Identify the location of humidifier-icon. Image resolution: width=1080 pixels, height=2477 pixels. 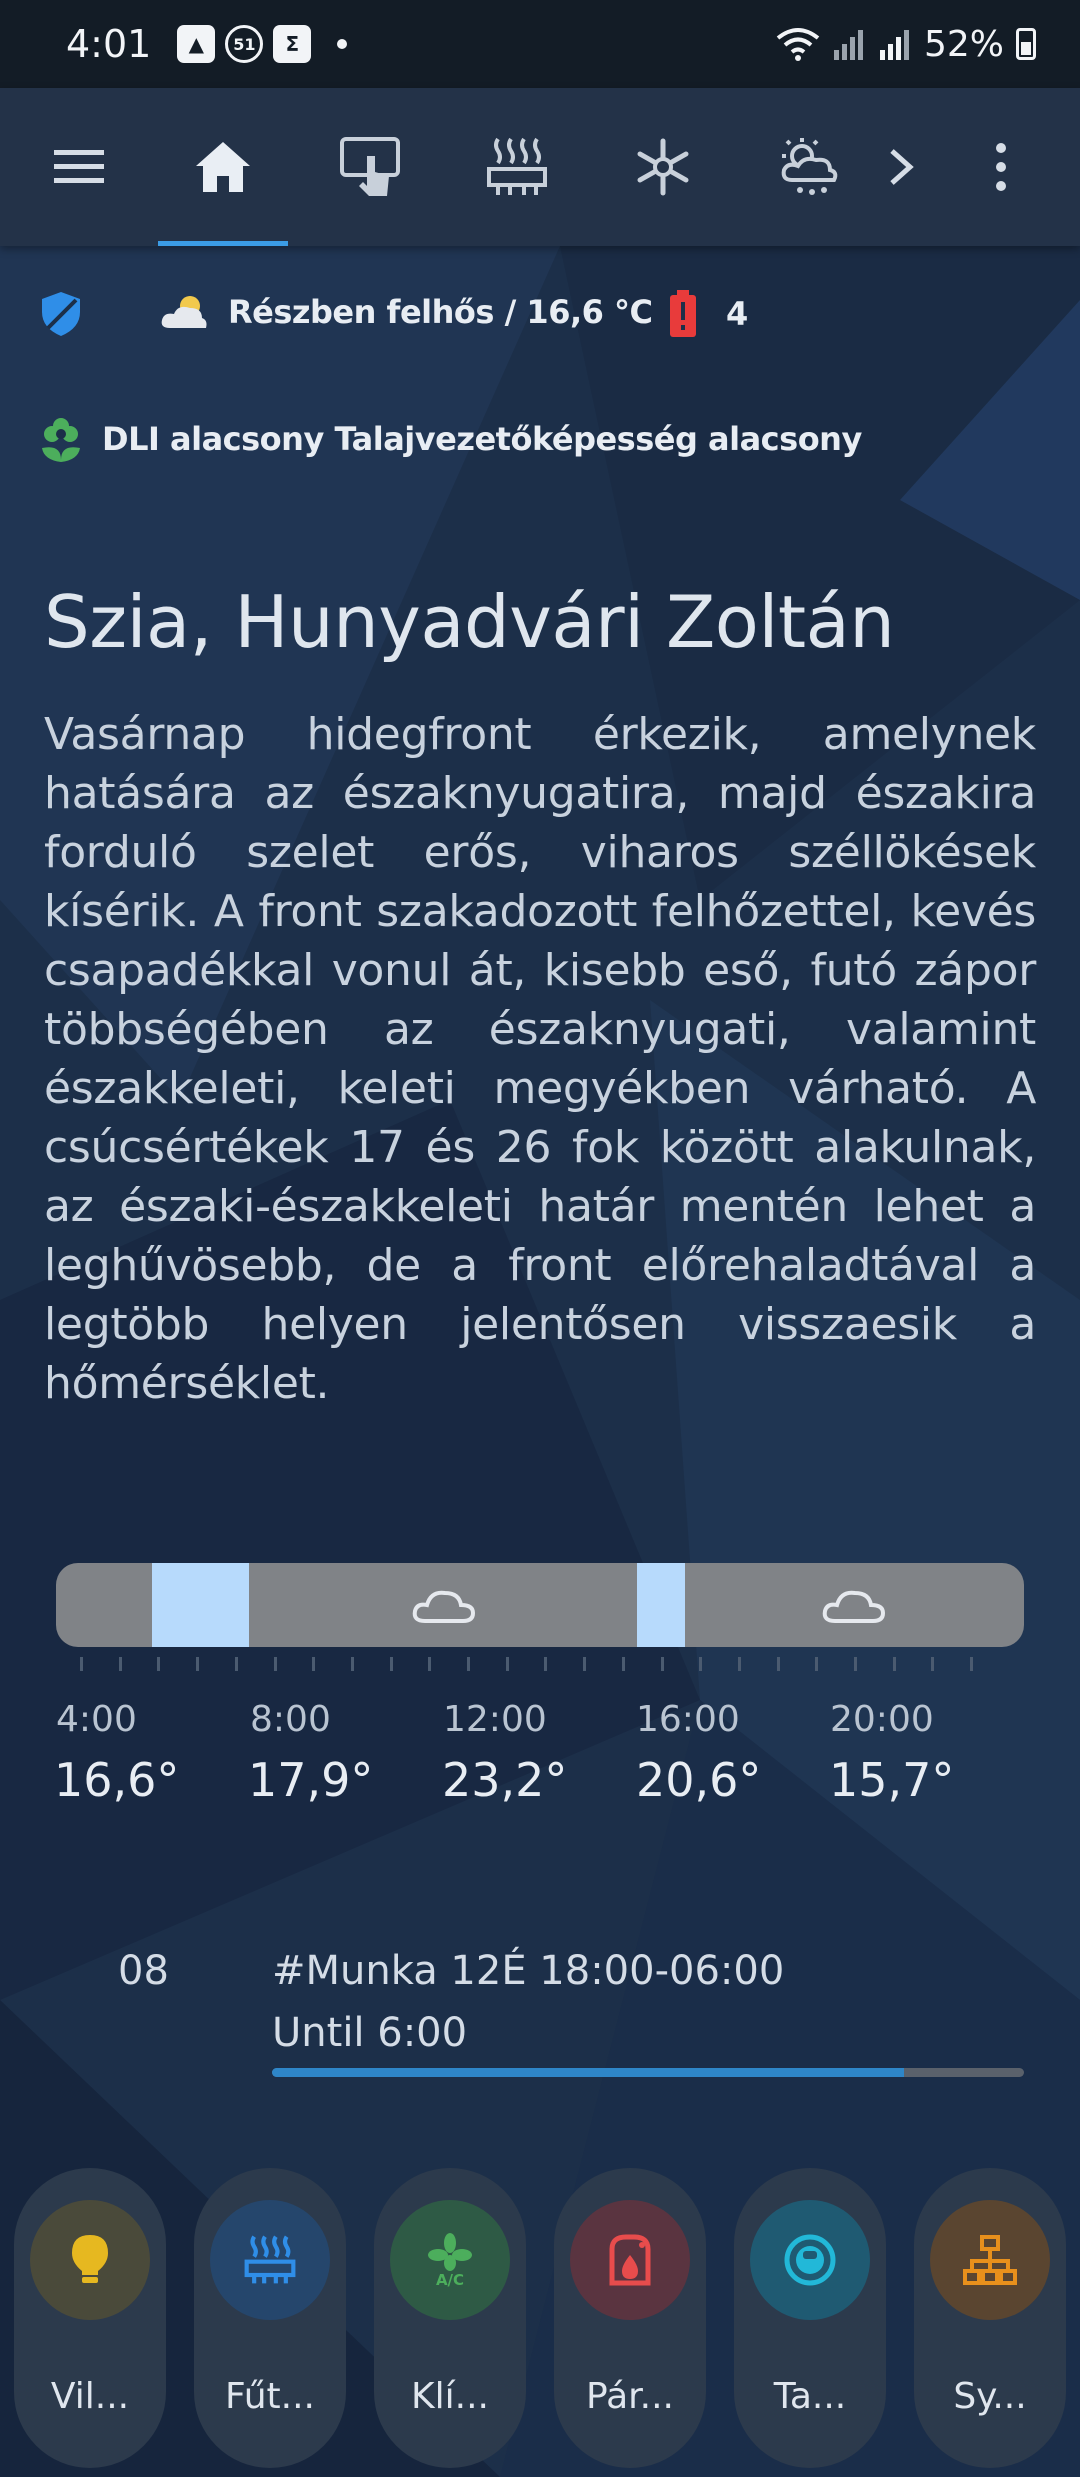
(630, 2260).